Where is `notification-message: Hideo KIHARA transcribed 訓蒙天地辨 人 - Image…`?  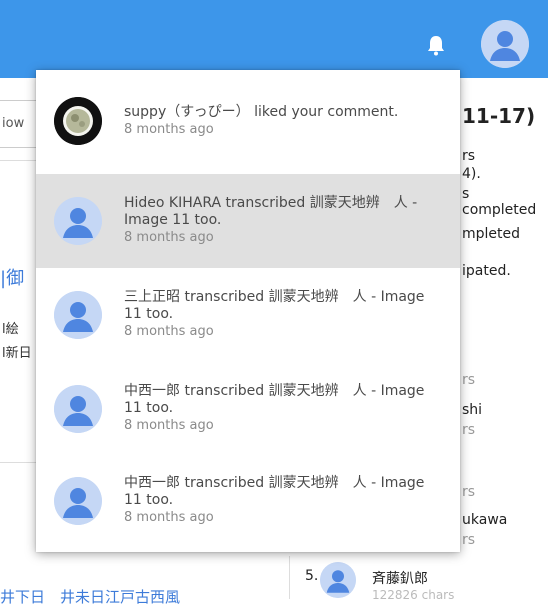
notification-message: Hideo KIHARA transcribed 訓蒙天地辨 人 - Image… is located at coordinates (271, 211).